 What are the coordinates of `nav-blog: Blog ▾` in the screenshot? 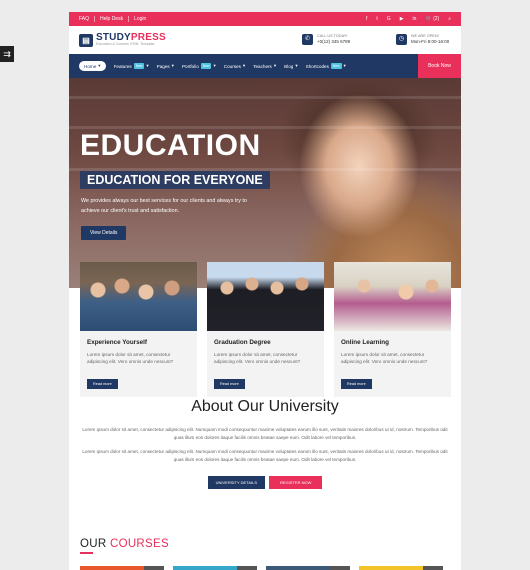 It's located at (291, 66).